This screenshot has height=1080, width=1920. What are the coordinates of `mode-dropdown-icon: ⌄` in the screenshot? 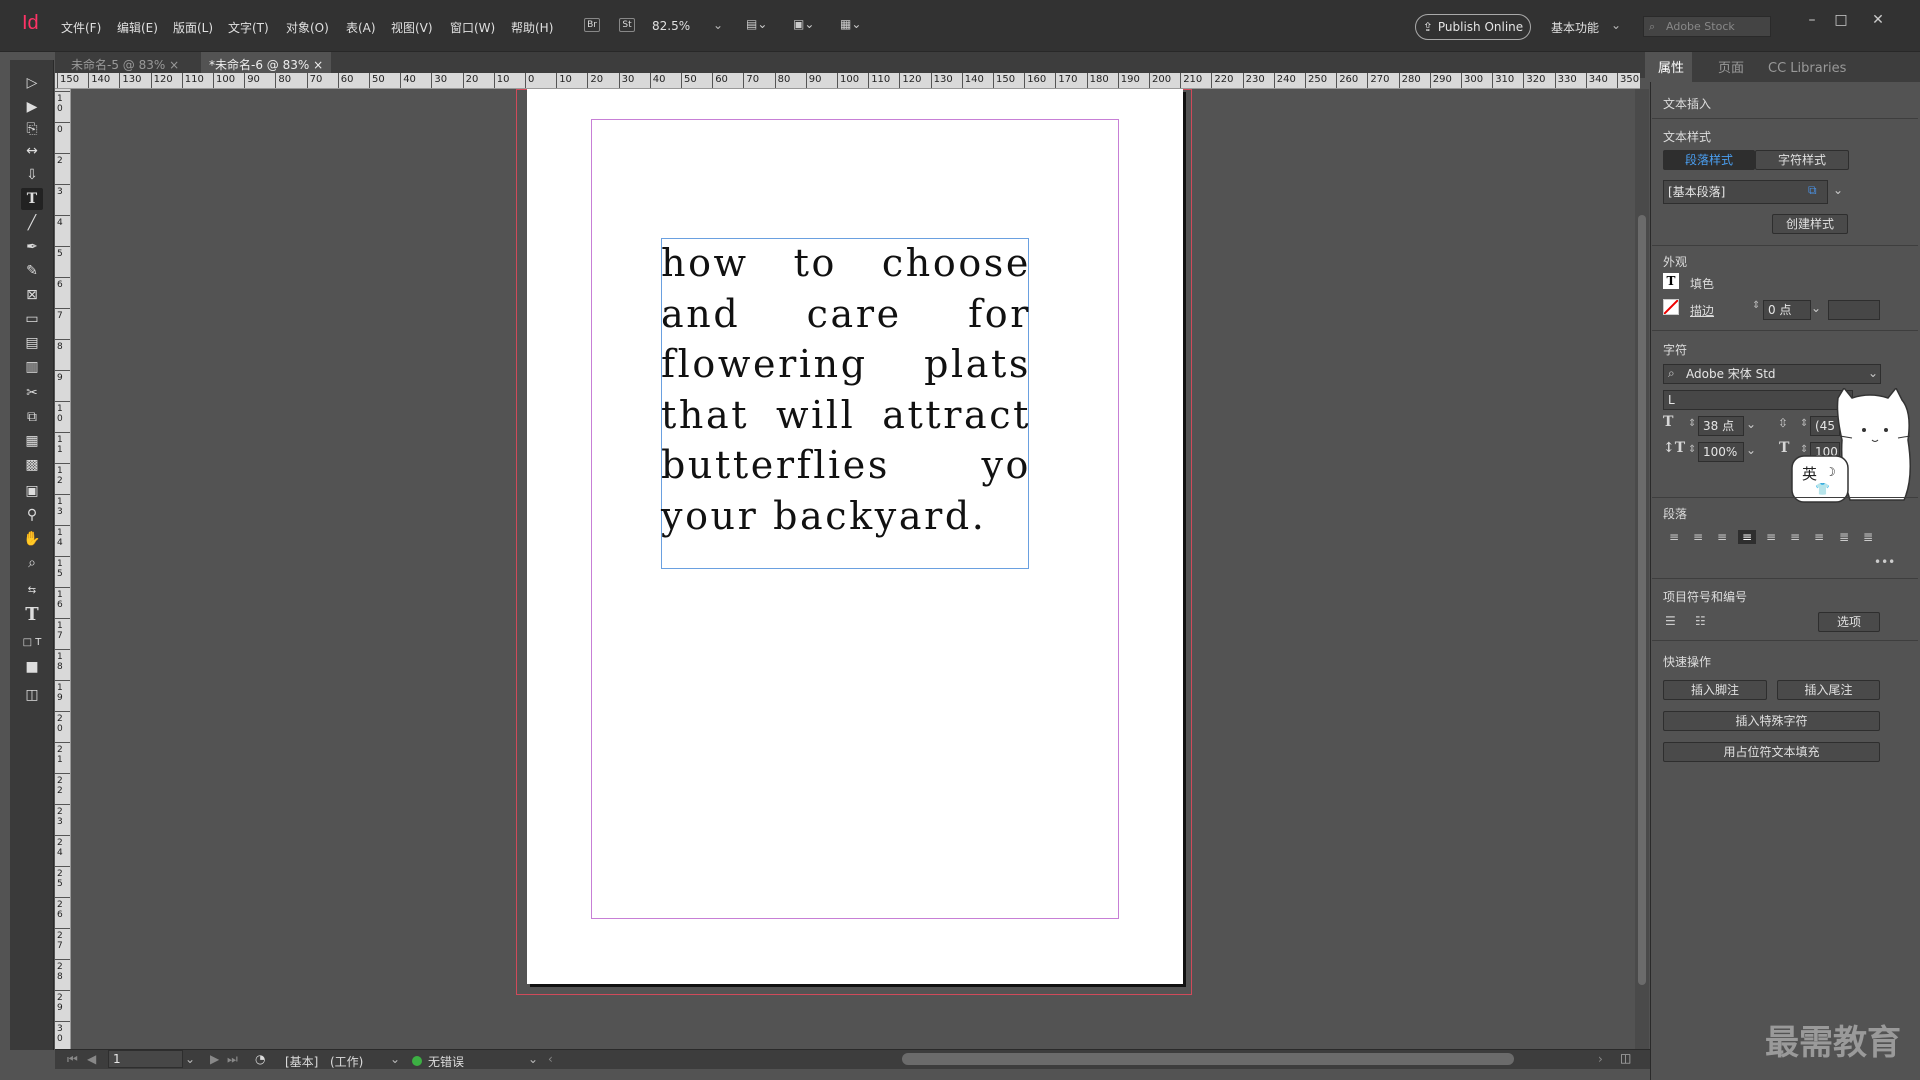 It's located at (395, 1059).